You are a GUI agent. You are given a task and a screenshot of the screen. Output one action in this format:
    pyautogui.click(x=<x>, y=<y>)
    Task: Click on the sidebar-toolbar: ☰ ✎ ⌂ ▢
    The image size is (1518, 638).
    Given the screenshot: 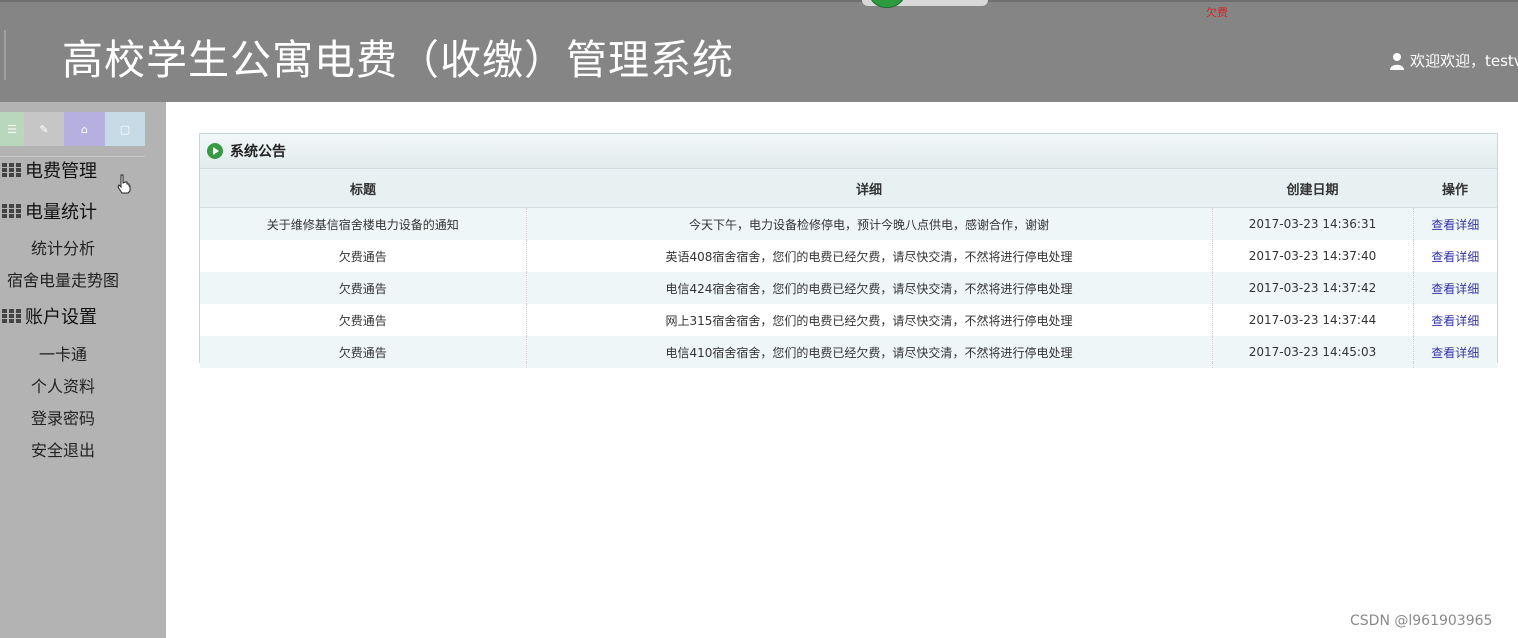 What is the action you would take?
    pyautogui.click(x=72, y=129)
    